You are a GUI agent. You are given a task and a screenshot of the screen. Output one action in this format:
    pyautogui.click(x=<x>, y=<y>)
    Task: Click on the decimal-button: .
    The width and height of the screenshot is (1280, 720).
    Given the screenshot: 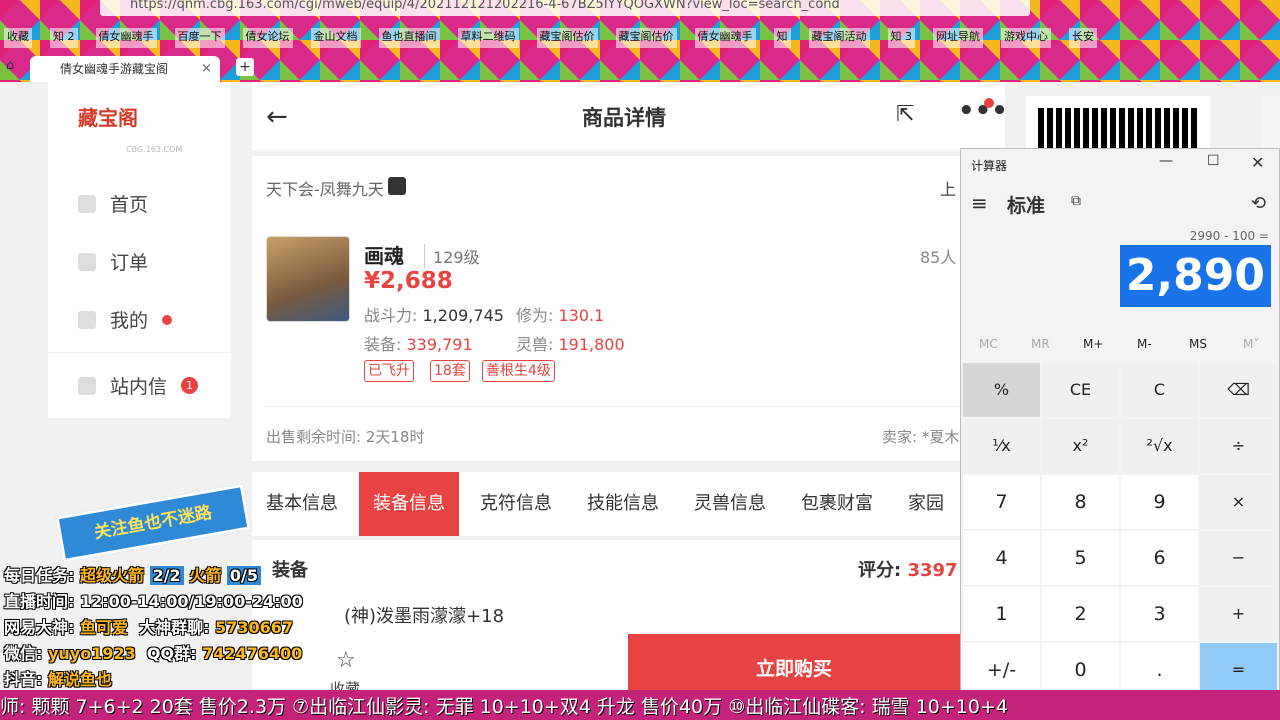 What is the action you would take?
    pyautogui.click(x=1159, y=670)
    